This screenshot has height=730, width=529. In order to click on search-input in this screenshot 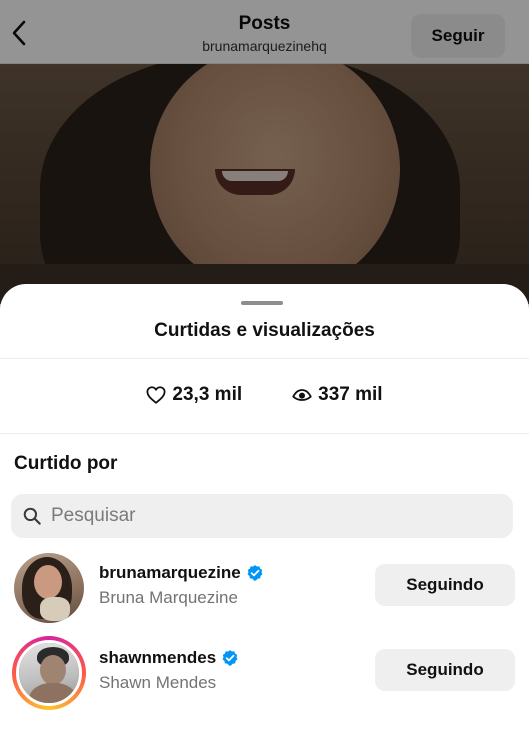, I will do `click(271, 516)`.